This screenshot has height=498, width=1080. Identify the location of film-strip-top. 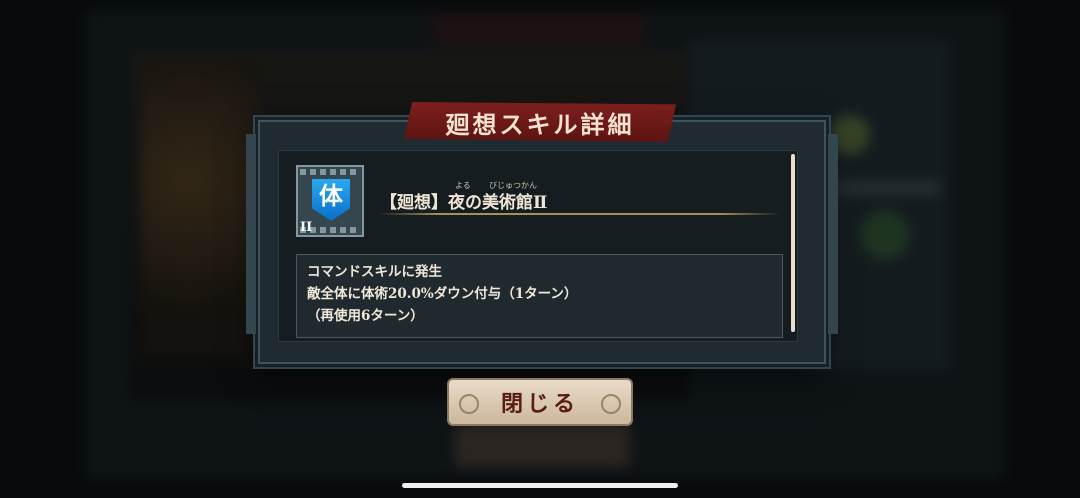
(330, 172).